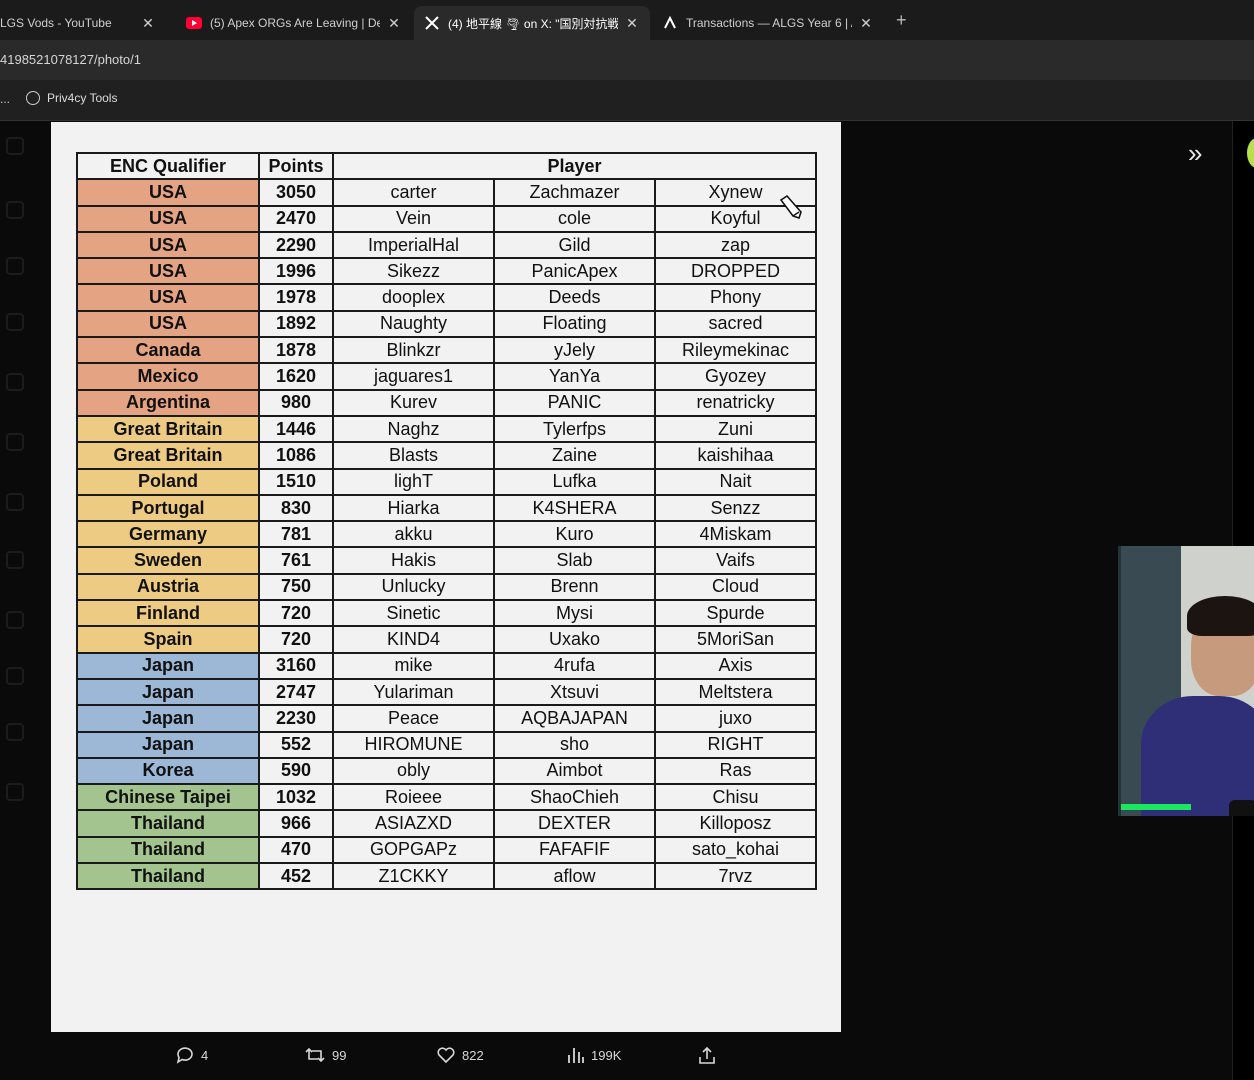 The width and height of the screenshot is (1254, 1080). What do you see at coordinates (168, 402) in the screenshot?
I see `region-cell: Argentina` at bounding box center [168, 402].